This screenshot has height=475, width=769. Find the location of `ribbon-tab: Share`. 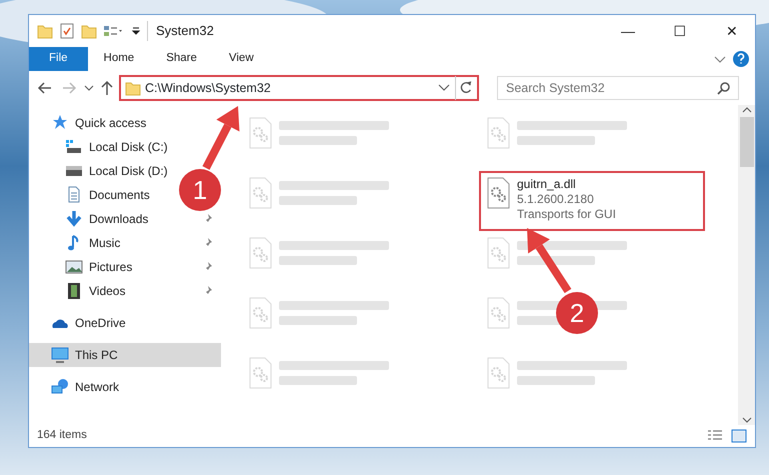

ribbon-tab: Share is located at coordinates (181, 59).